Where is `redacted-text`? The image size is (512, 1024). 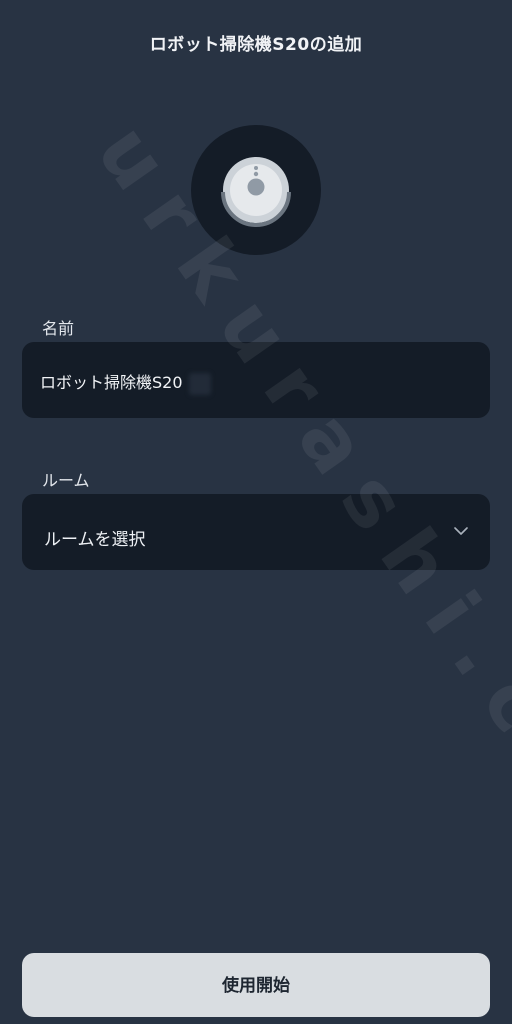
redacted-text is located at coordinates (199, 383).